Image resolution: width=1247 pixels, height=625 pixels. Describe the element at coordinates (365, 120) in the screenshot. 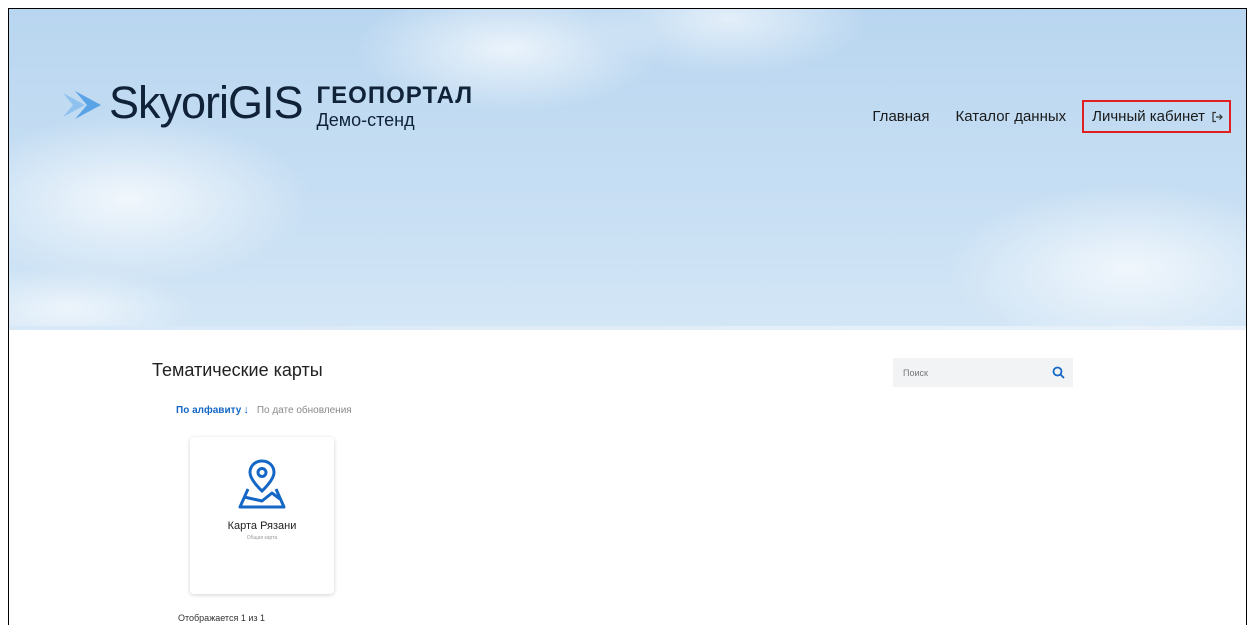

I see `brand-subtitle: Демо-стенд` at that location.